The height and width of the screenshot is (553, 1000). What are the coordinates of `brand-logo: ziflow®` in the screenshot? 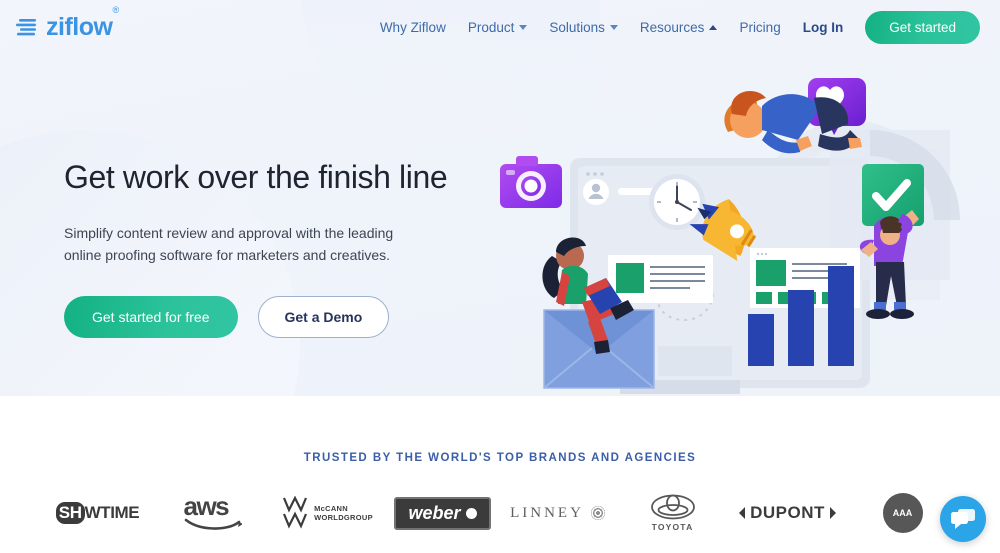 It's located at (67, 23).